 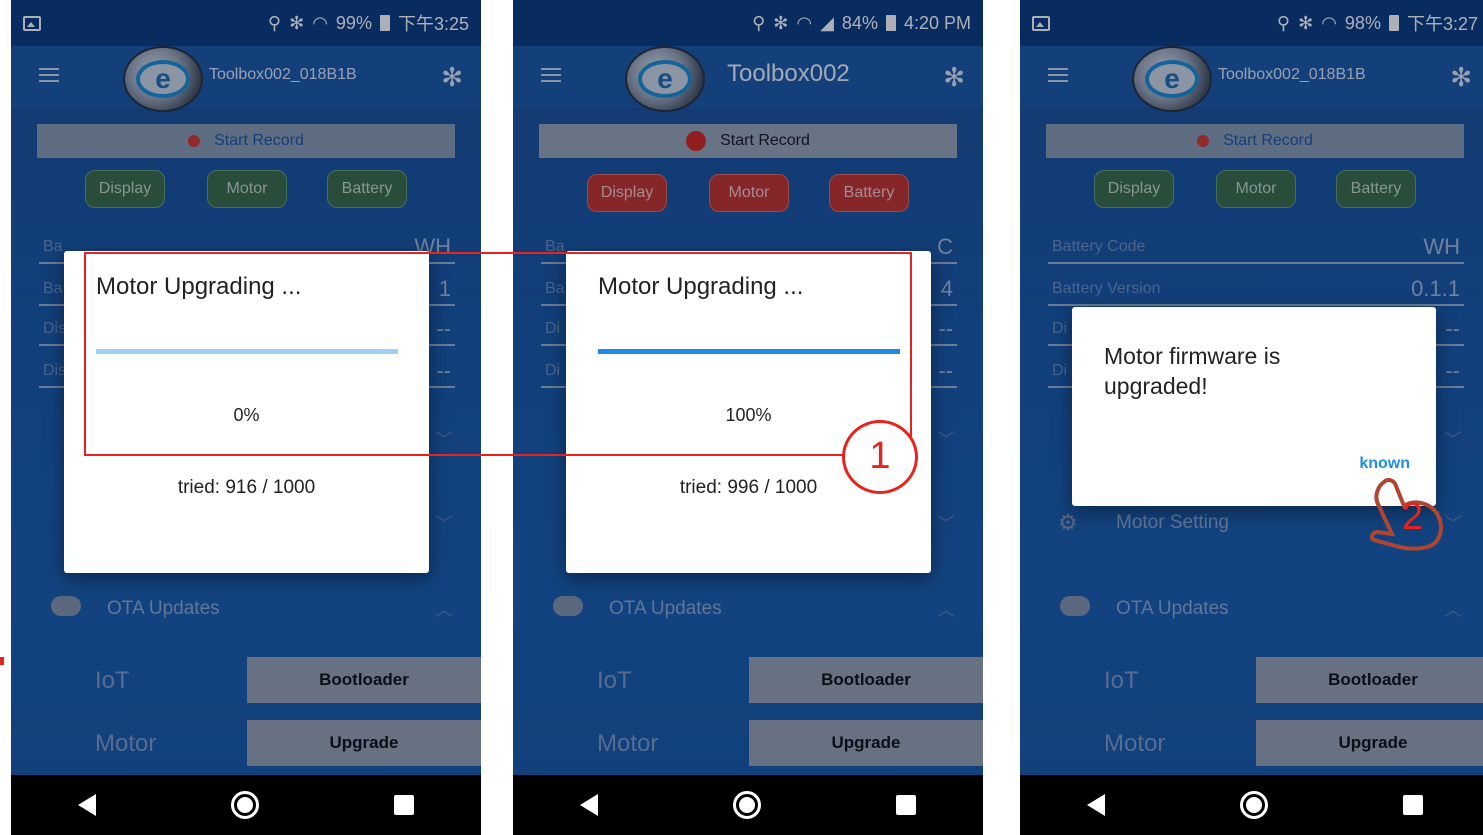 I want to click on tap-hand-annotation: 2, so click(x=1407, y=514).